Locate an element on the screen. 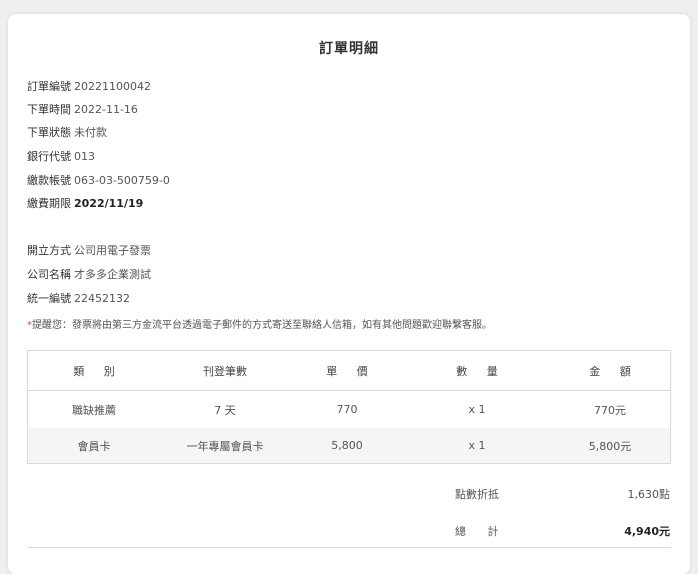 This screenshot has width=698, height=574. invoice-company-name: 公司名稱 才多多企業測試 is located at coordinates (89, 274).